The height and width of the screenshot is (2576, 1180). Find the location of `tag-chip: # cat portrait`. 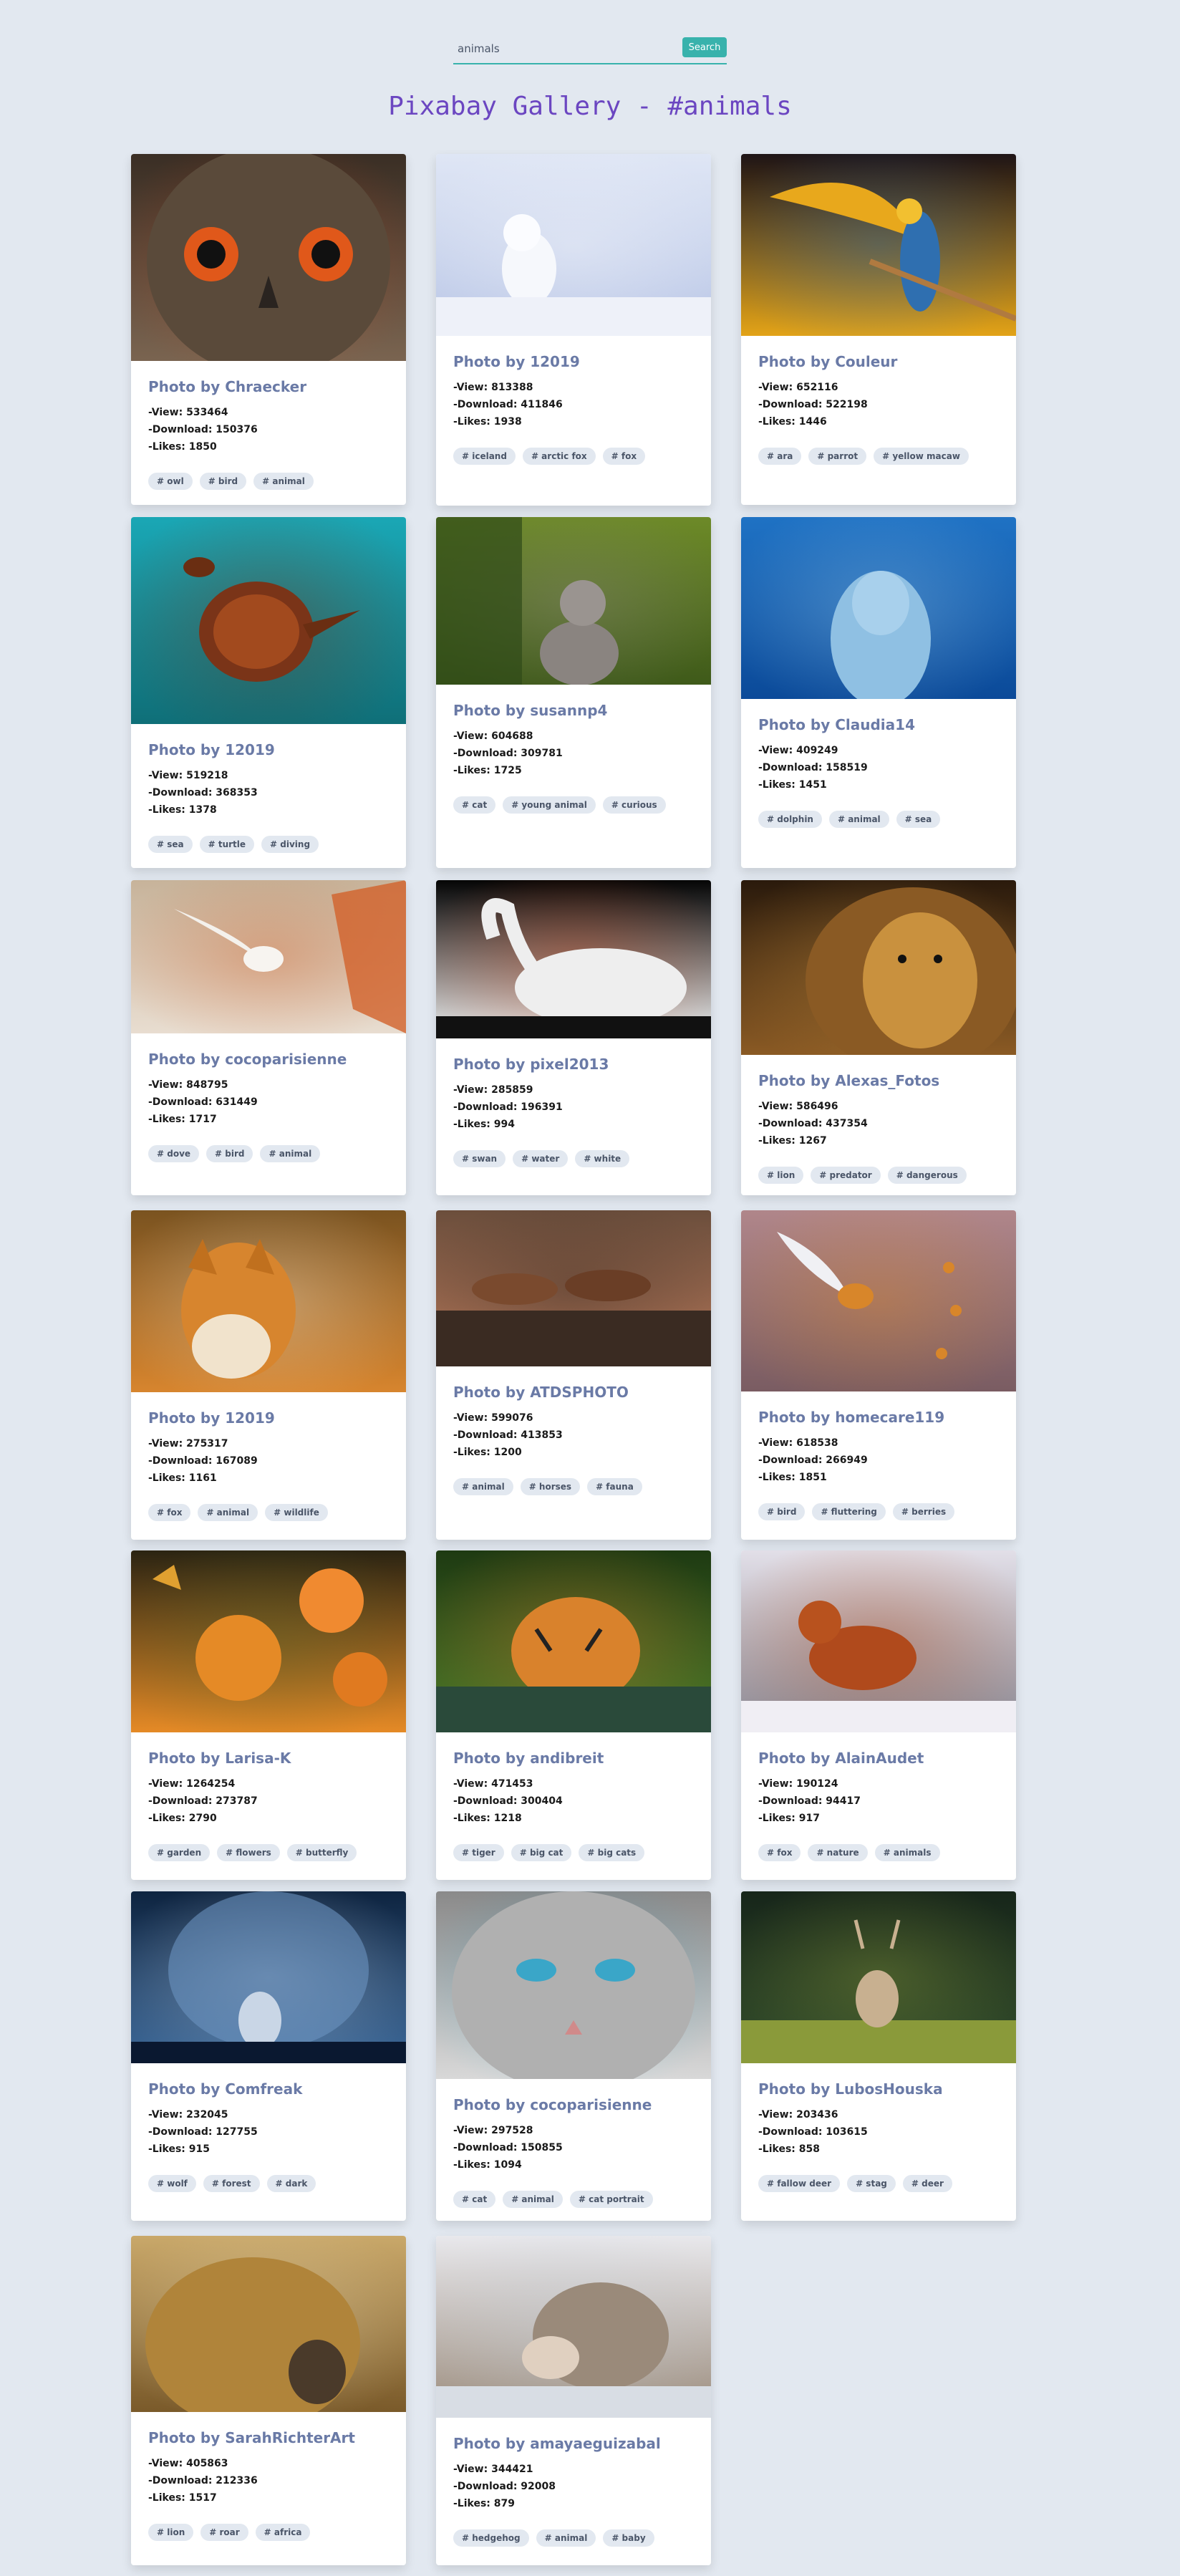

tag-chip: # cat portrait is located at coordinates (611, 2199).